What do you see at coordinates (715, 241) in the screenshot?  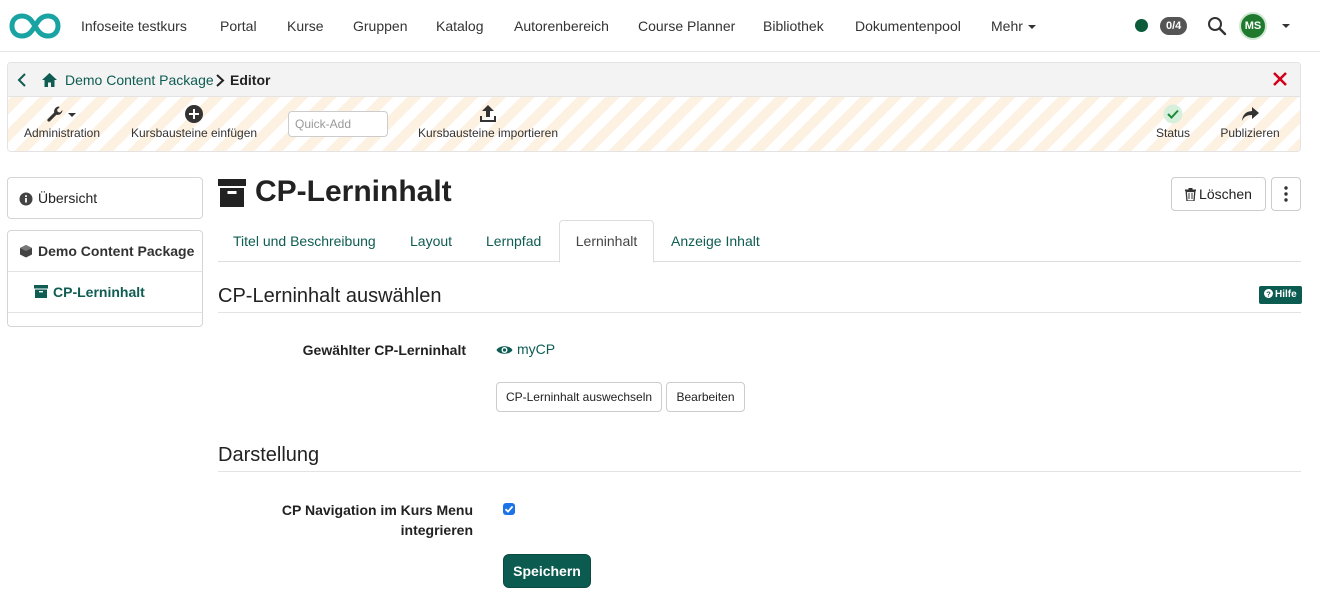 I see `tab-display-content: Anzeige Inhalt` at bounding box center [715, 241].